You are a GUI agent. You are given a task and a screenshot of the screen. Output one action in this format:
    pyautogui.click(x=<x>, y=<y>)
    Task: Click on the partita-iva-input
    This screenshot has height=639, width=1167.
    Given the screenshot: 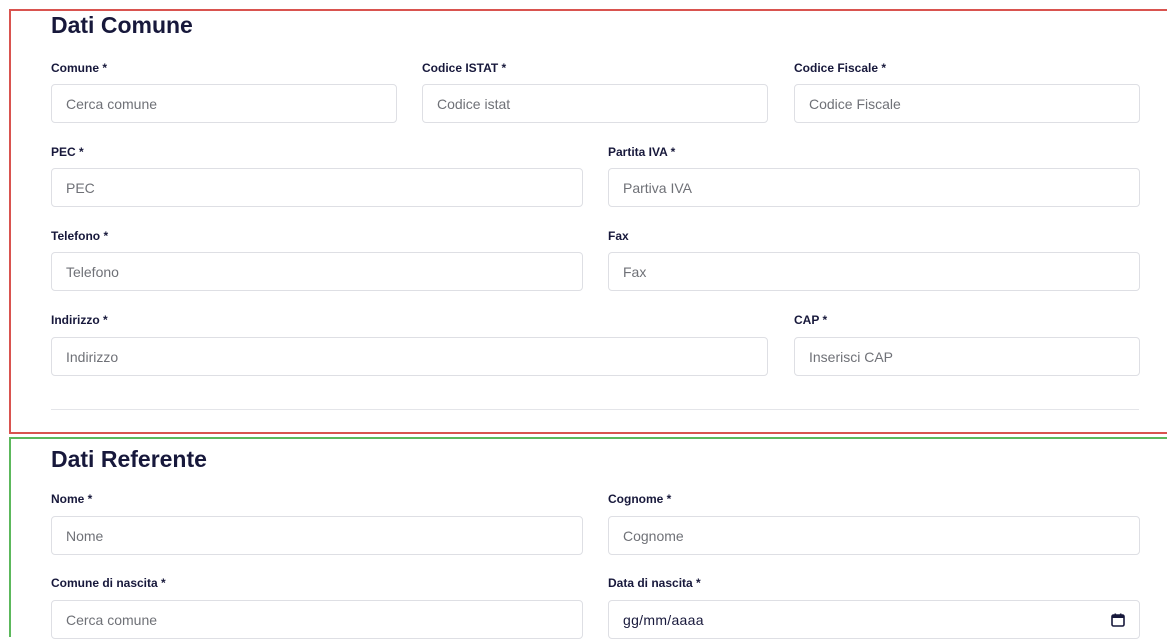 What is the action you would take?
    pyautogui.click(x=874, y=187)
    